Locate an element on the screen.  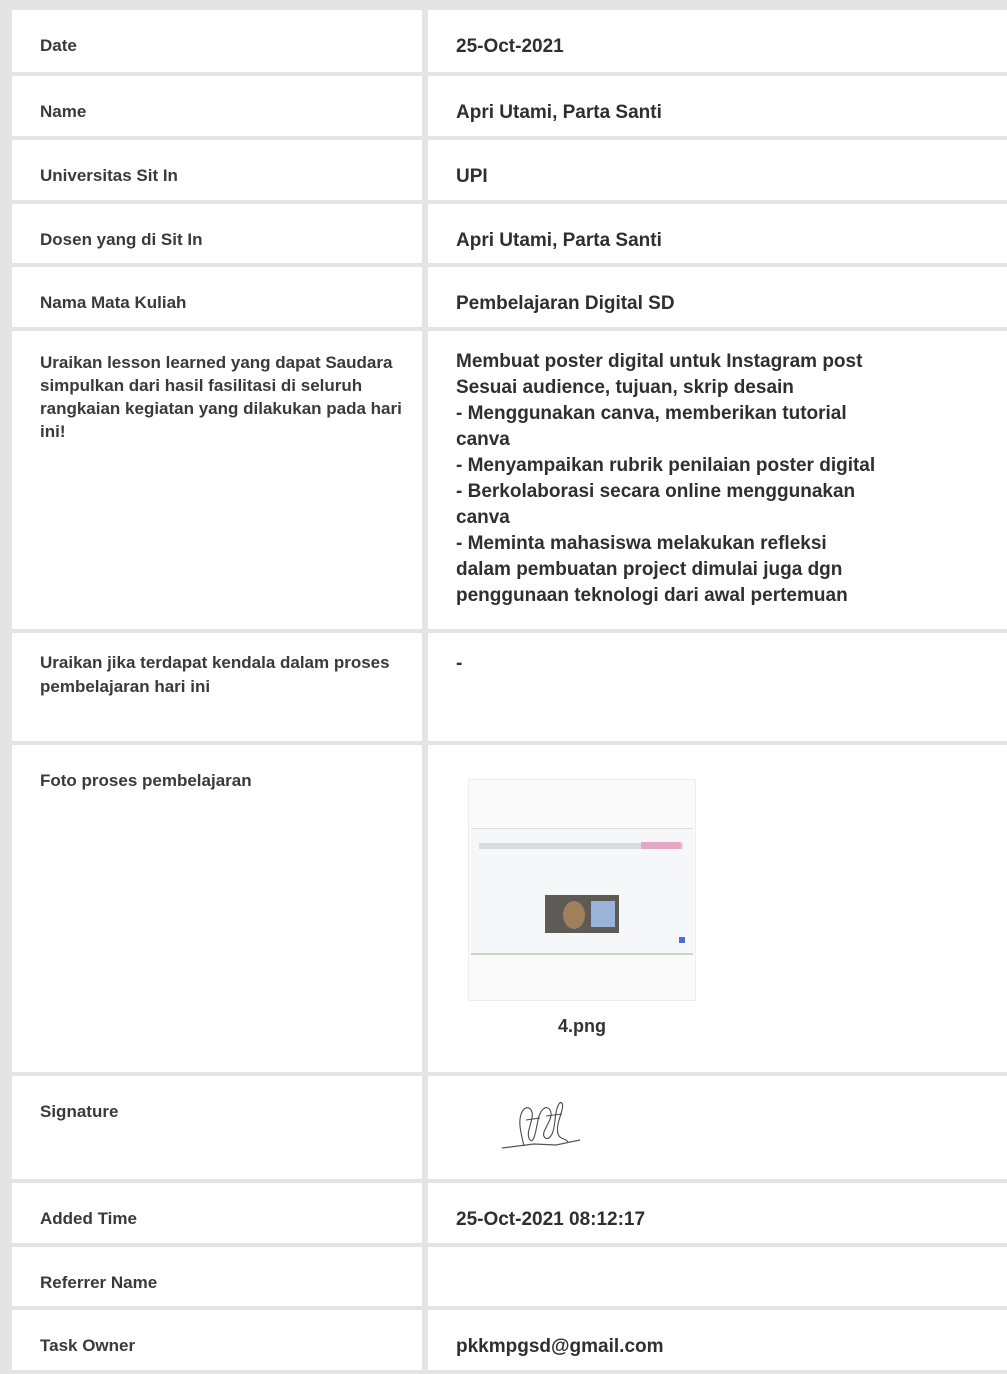
lesson-line: - Meminta mahasiswa melakukan refleksi is located at coordinates (641, 543).